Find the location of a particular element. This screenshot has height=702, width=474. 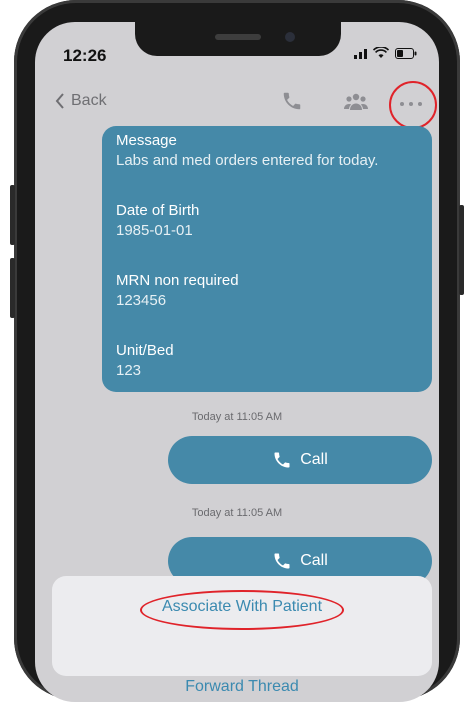

volume-up-button is located at coordinates (12, 215).